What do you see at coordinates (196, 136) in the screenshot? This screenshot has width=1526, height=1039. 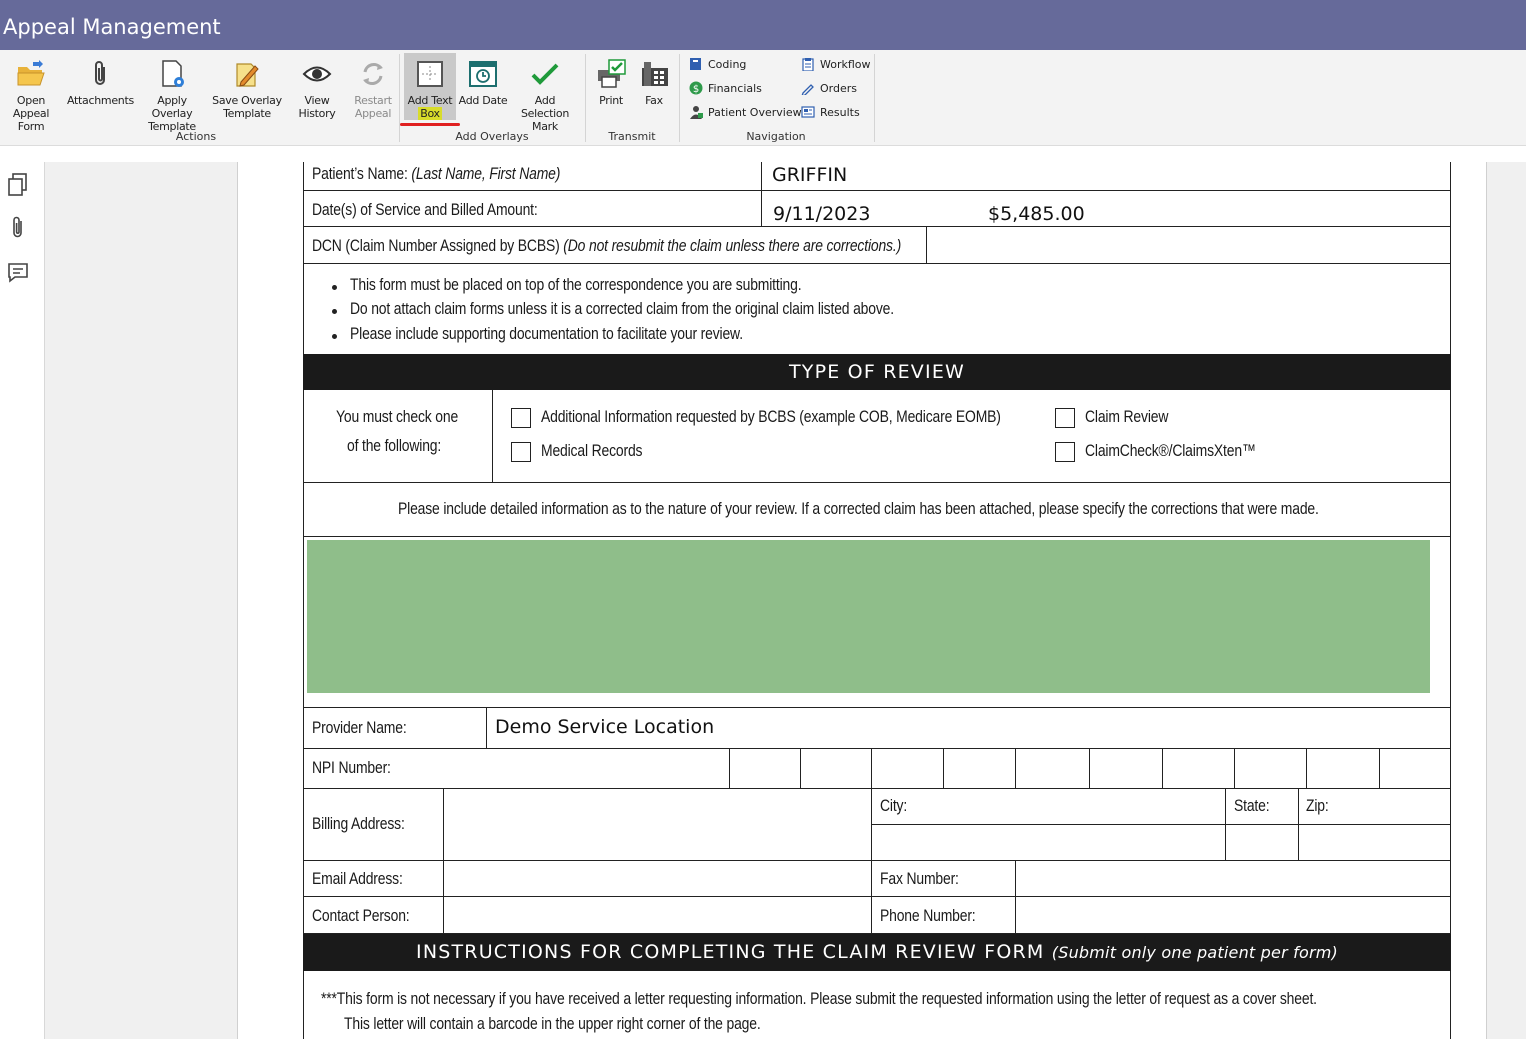 I see `actions-group-label: Actions` at bounding box center [196, 136].